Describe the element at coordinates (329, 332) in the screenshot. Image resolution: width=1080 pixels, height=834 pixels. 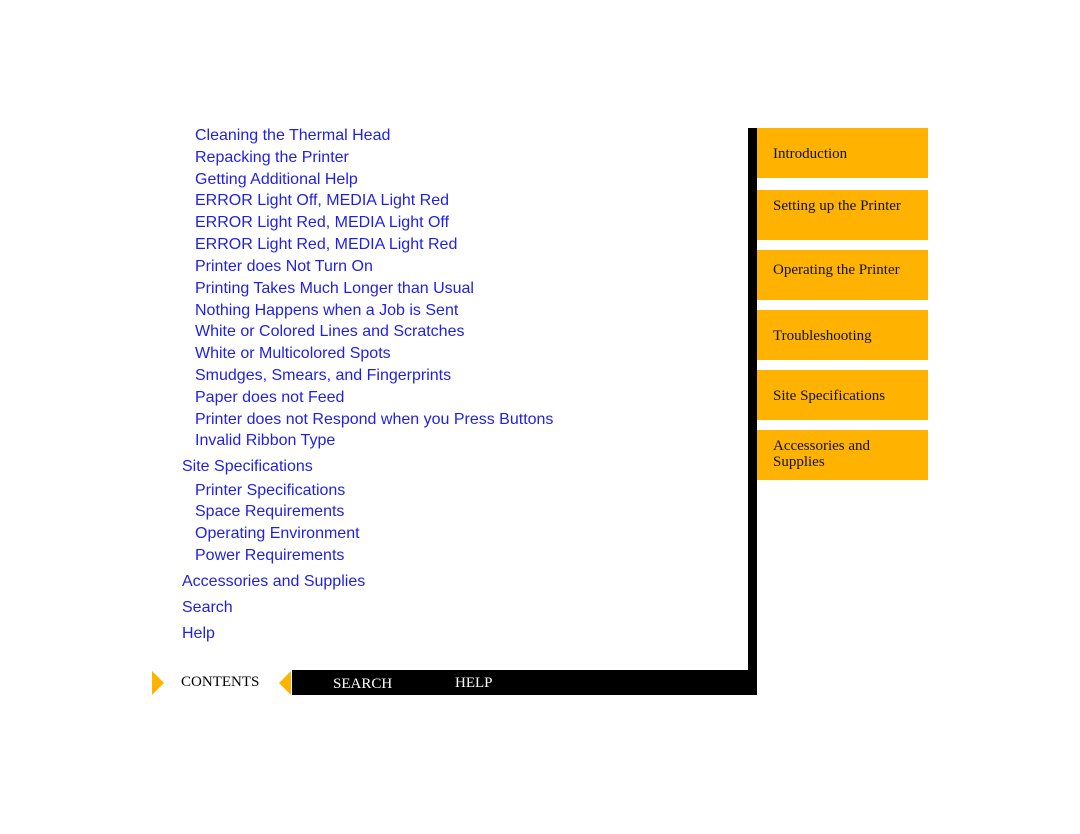
I see `contents-link: White or Colored Lines and Scratches` at that location.